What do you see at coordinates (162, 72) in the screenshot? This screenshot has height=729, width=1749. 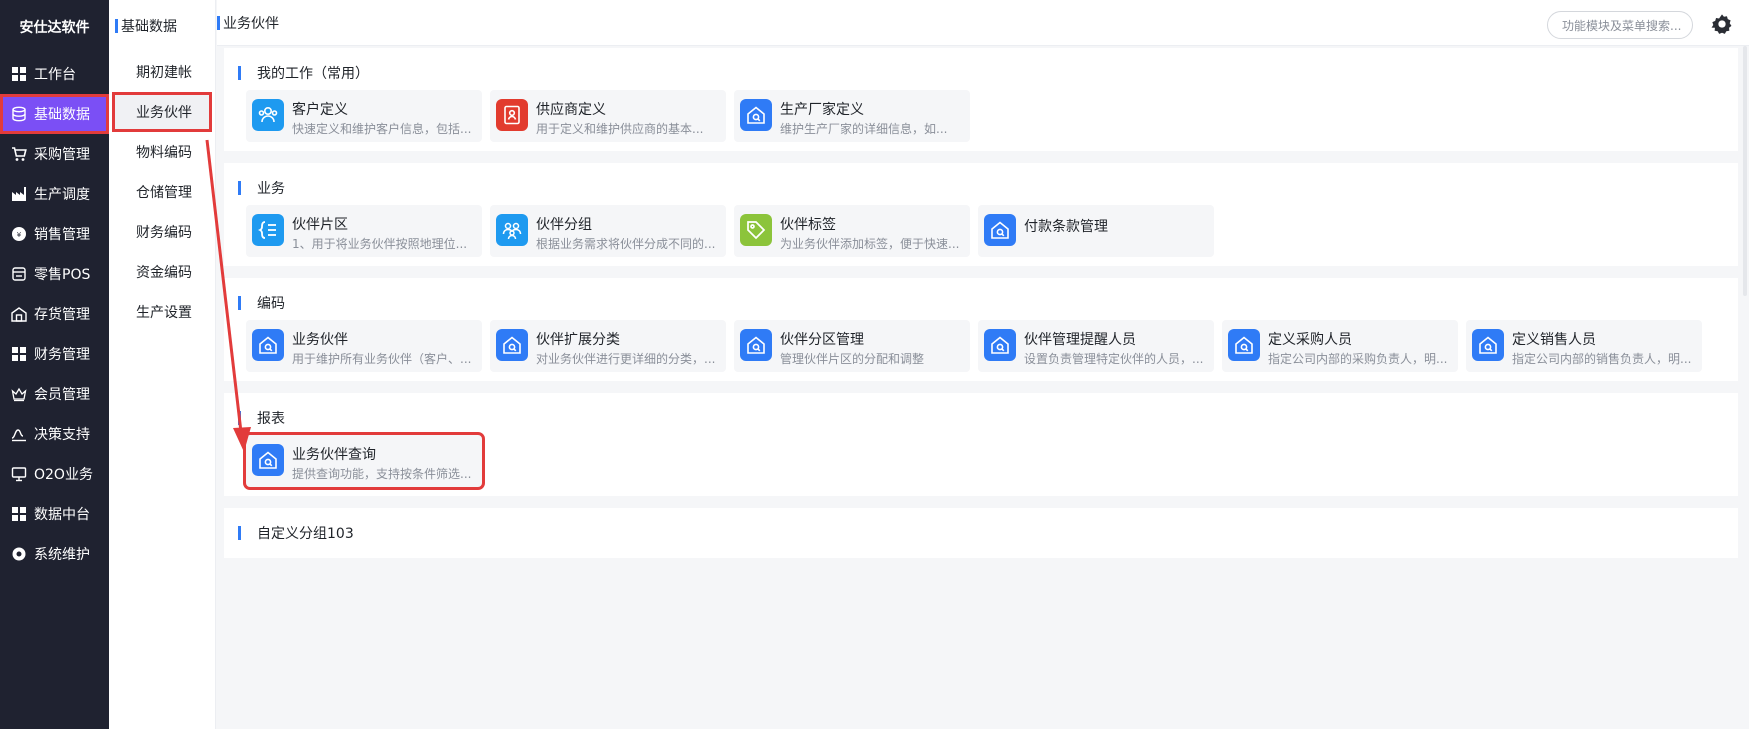 I see `sub-menu-item: 期初建帐` at bounding box center [162, 72].